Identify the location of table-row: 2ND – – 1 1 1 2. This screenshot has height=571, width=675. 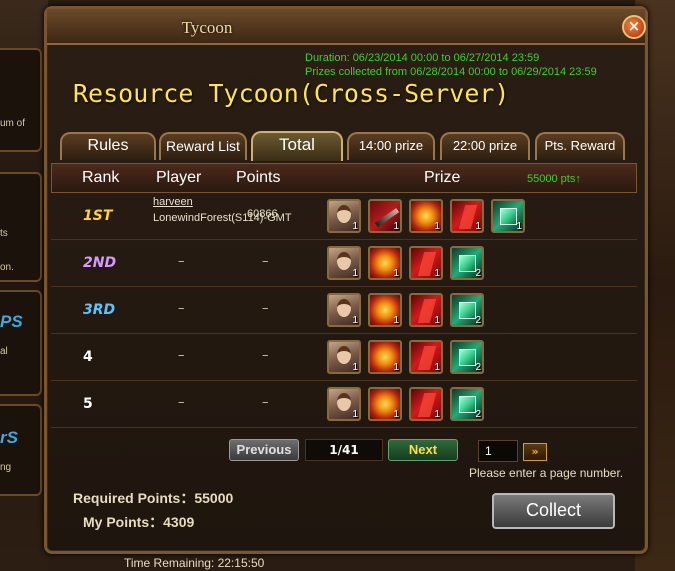
(344, 263).